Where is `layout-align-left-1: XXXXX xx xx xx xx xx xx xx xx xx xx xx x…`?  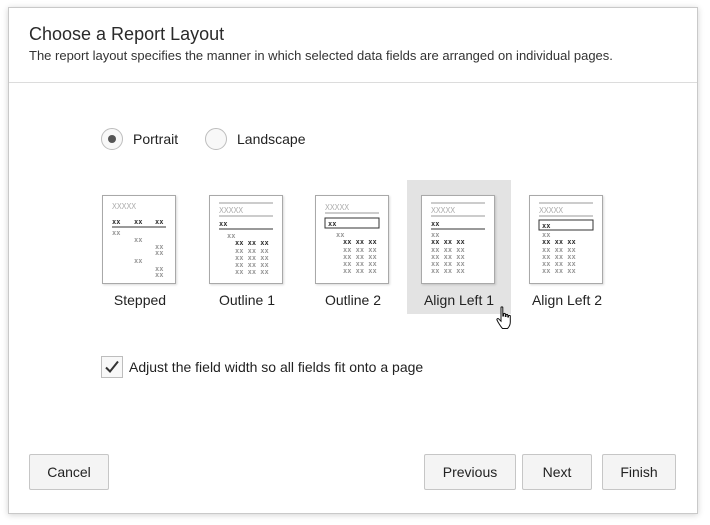 layout-align-left-1: XXXXX xx xx xx xx xx xx xx xx xx xx xx x… is located at coordinates (459, 247).